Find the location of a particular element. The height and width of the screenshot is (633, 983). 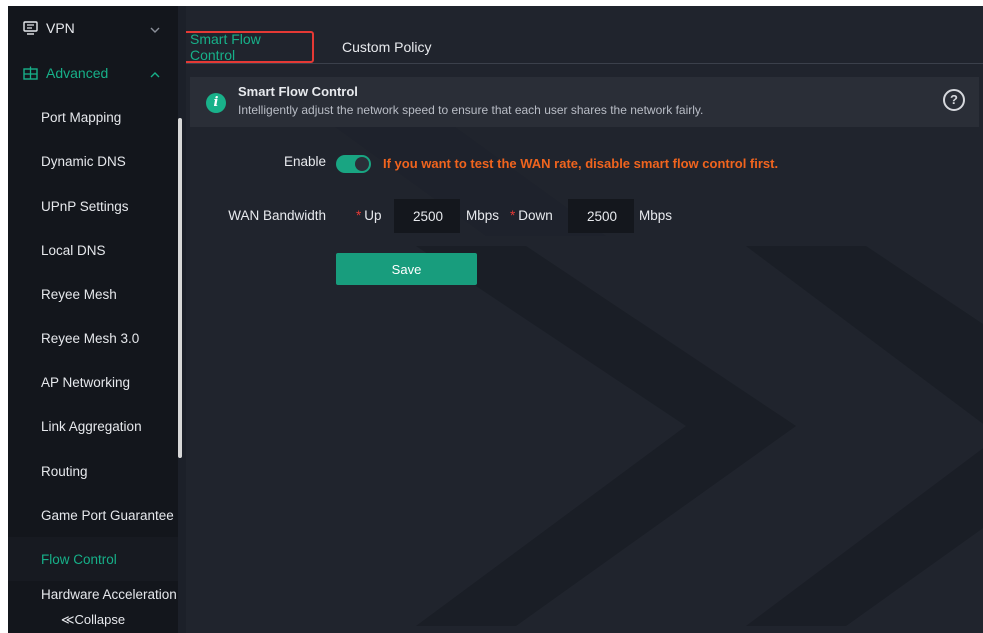

sidebar-item-reyee-mesh-3: Reyee Mesh 3.0 is located at coordinates (93, 338).